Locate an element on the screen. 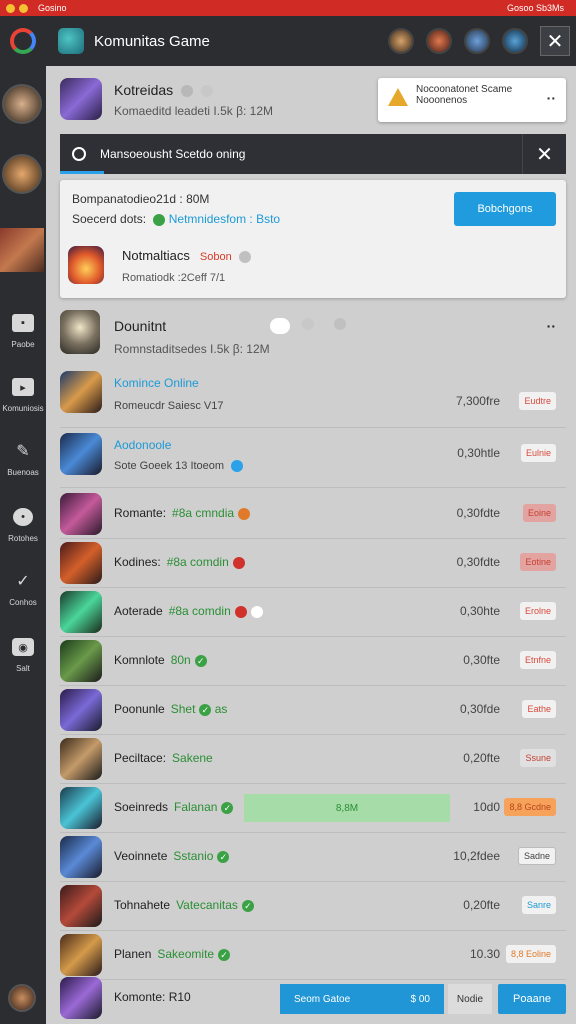  list-item: Romante: #8a cmndia 0,30fdte Eoine is located at coordinates (313, 514).